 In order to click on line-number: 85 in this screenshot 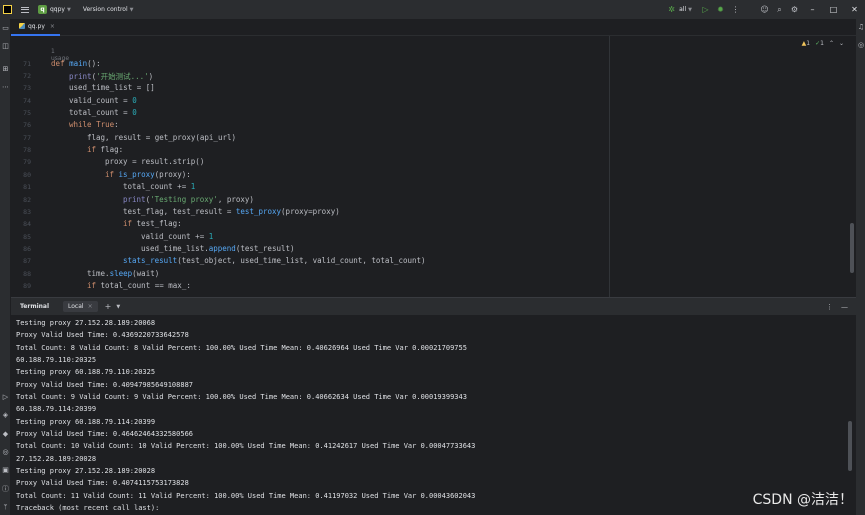, I will do `click(27, 237)`.